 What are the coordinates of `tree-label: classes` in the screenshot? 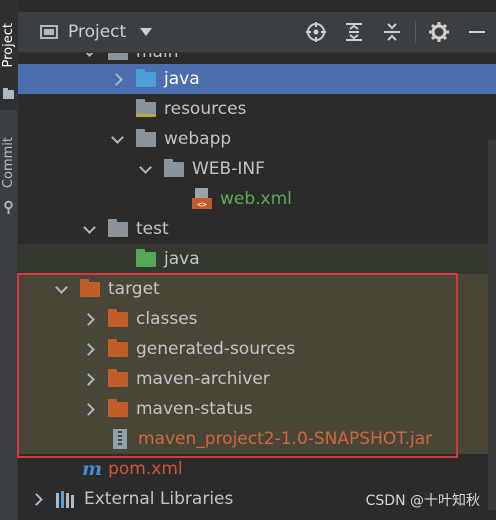 It's located at (167, 319).